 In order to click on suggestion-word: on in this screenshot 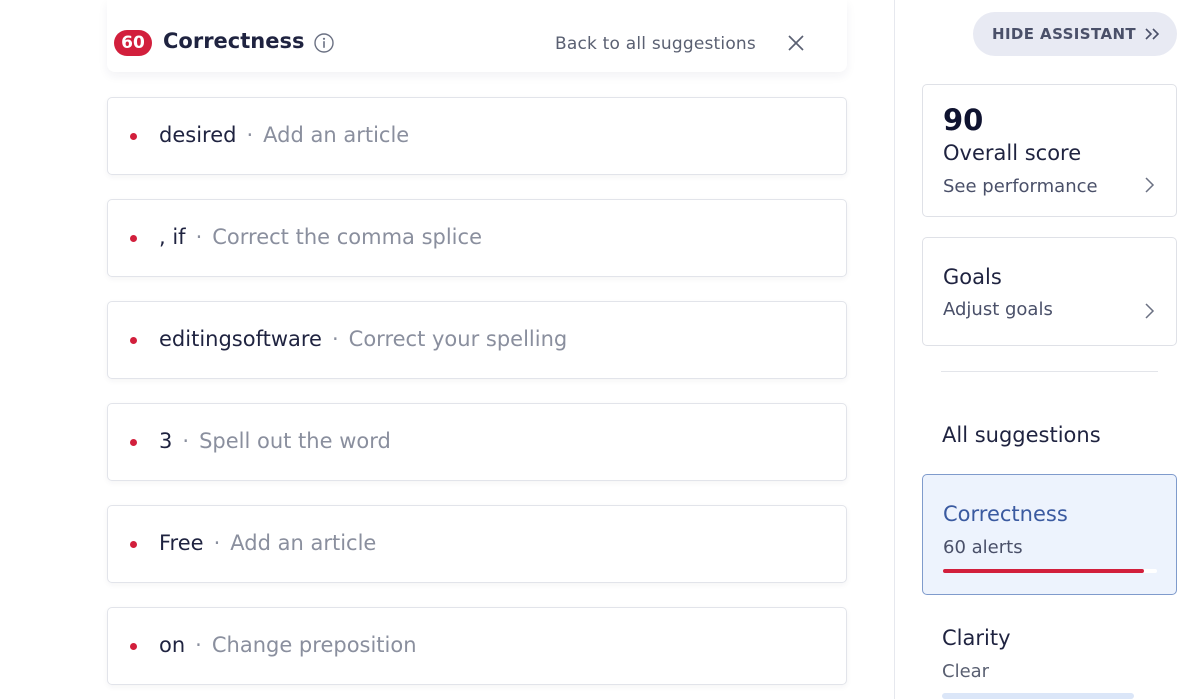, I will do `click(172, 645)`.